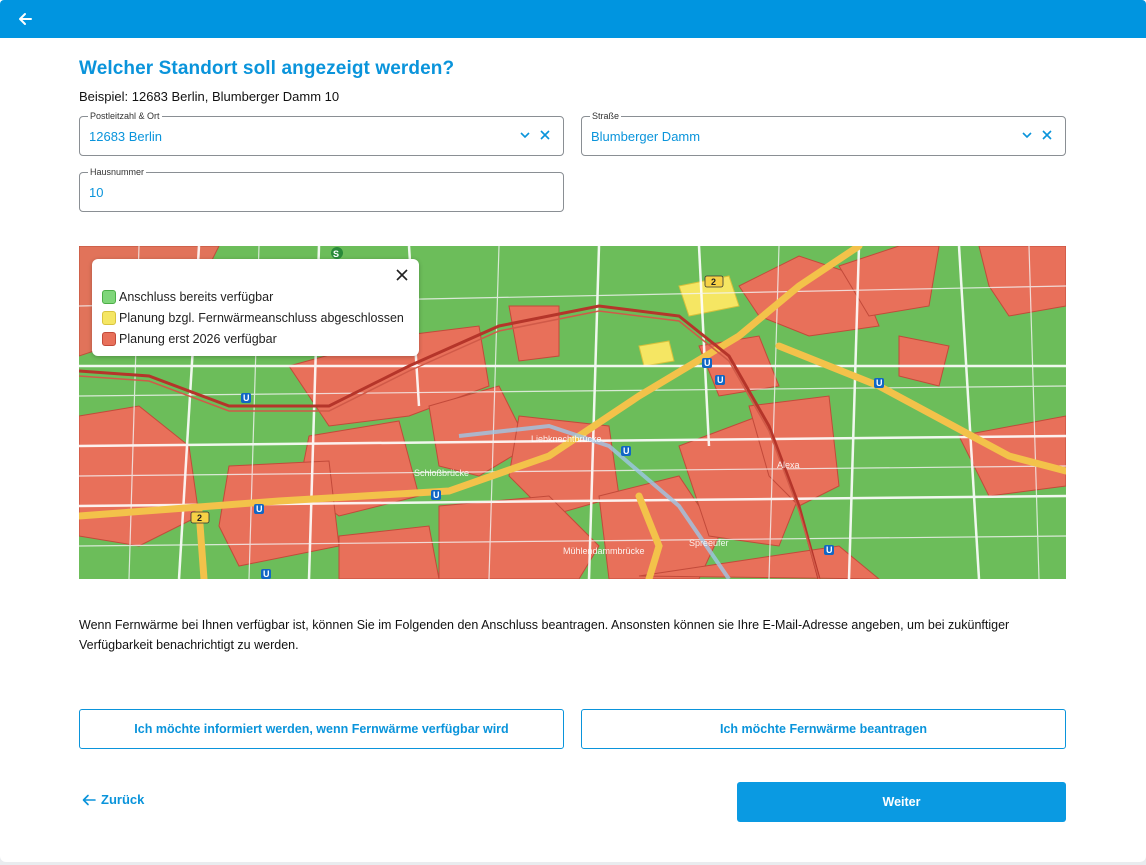 The width and height of the screenshot is (1146, 865). Describe the element at coordinates (566, 439) in the screenshot. I see `map-label-liebknechtbruecke: Liebknechtbrücke` at that location.